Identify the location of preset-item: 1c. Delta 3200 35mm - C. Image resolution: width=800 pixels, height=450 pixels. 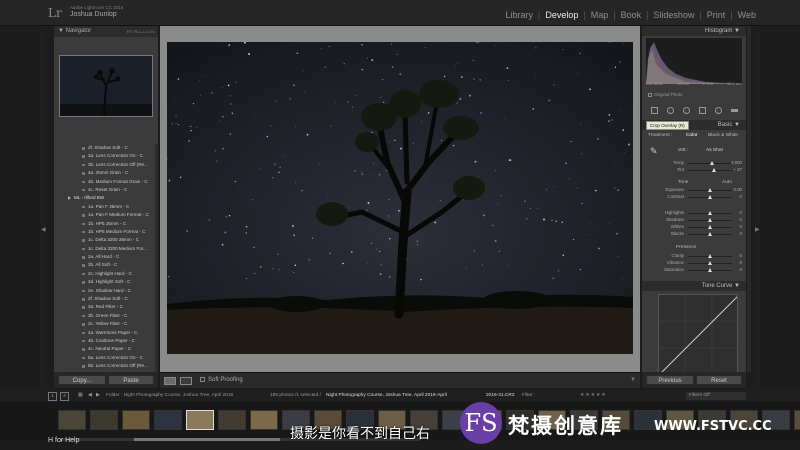
(106, 240).